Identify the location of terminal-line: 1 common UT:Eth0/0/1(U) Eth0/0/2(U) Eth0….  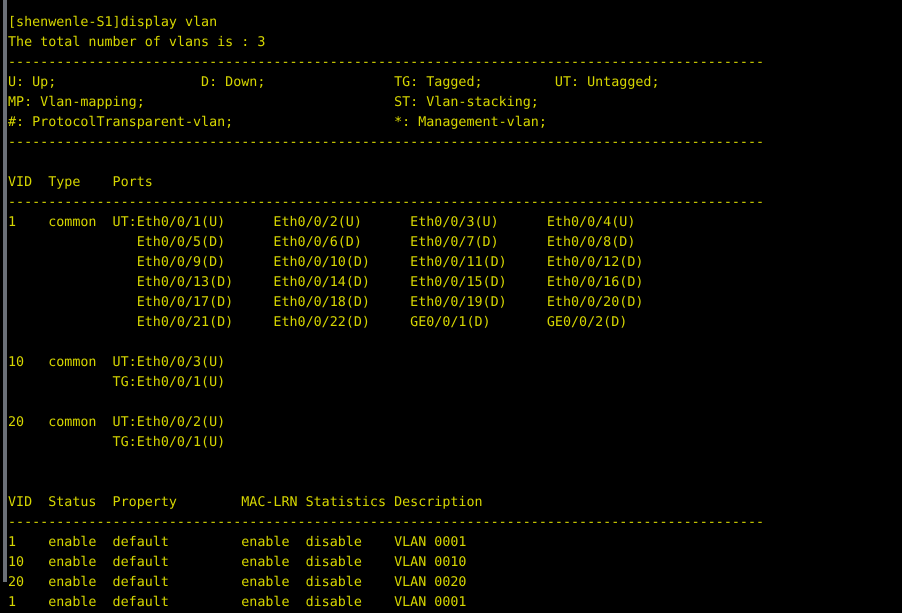
(322, 223).